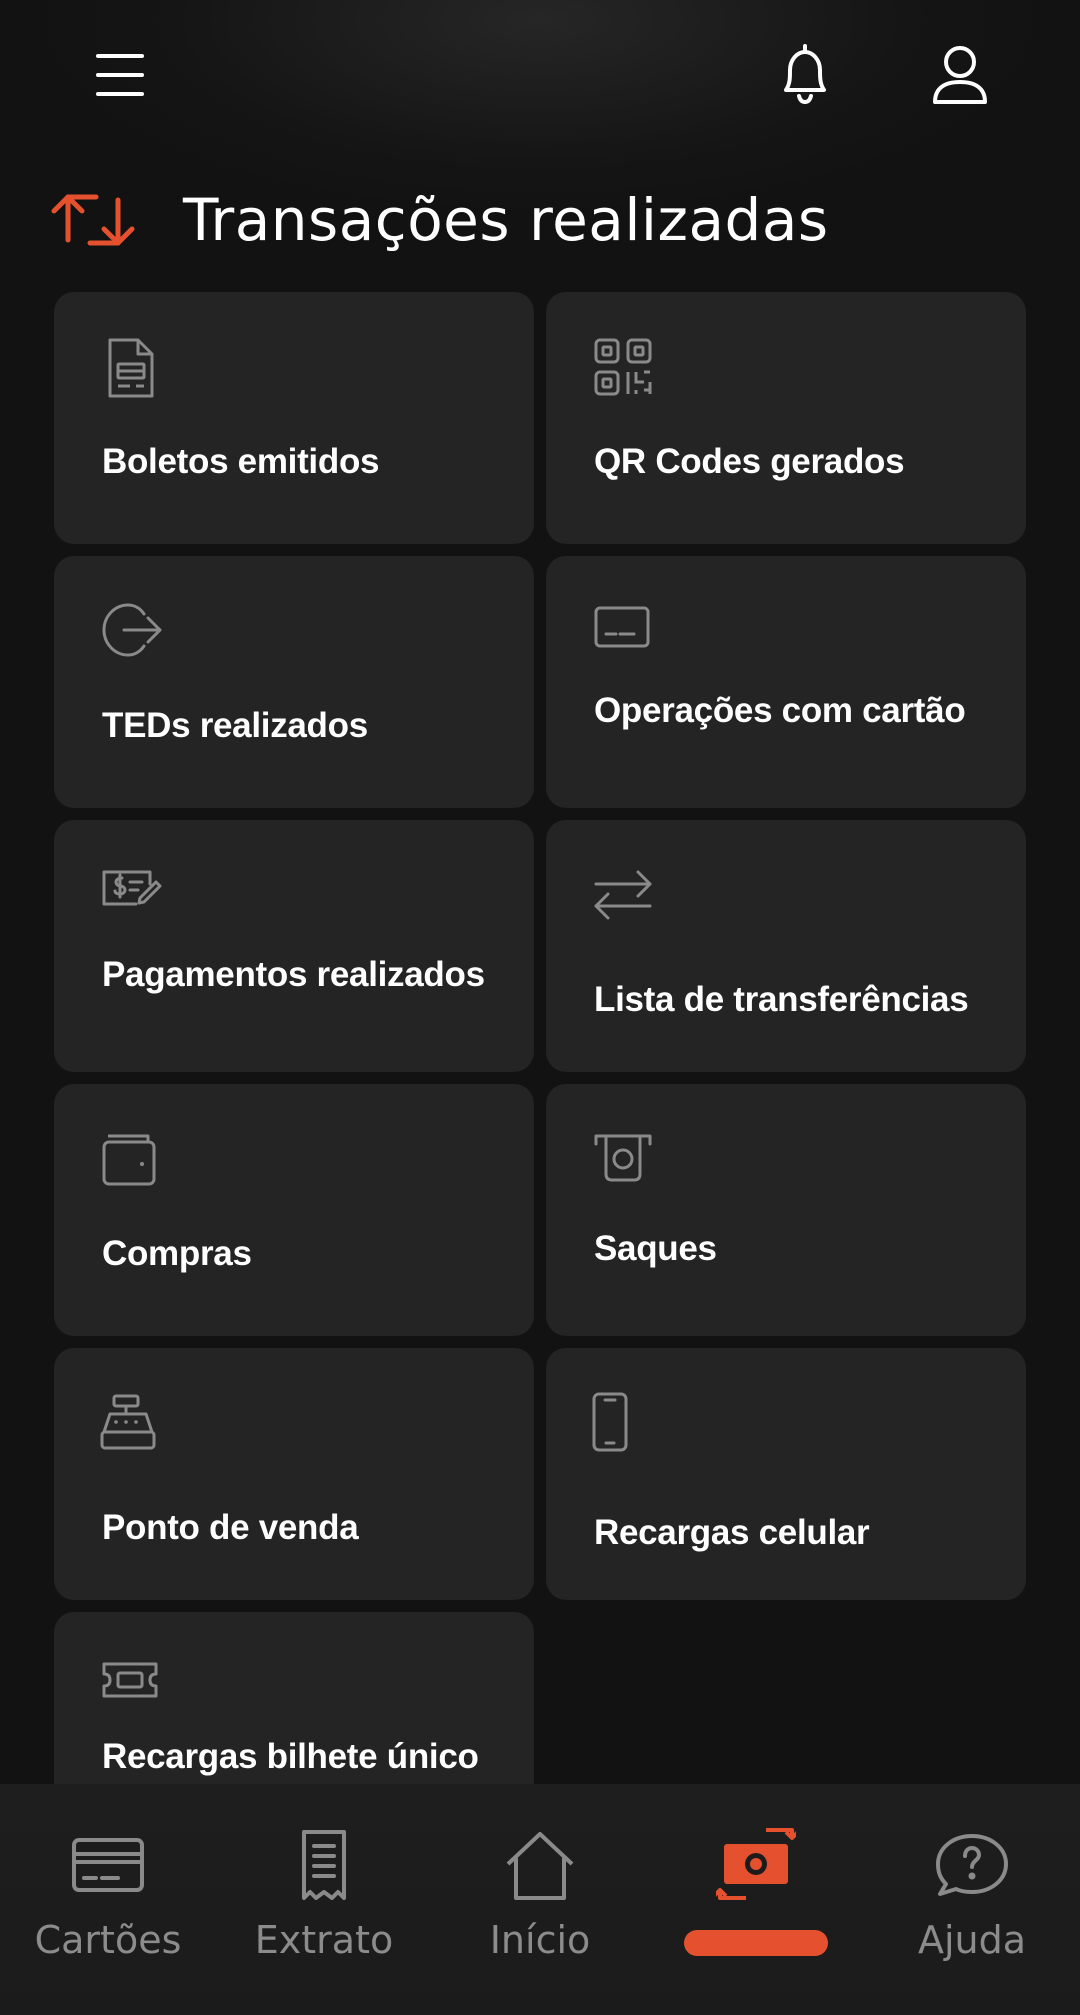  I want to click on tile-operacoes-com-cartao: Operações com cartão, so click(786, 682).